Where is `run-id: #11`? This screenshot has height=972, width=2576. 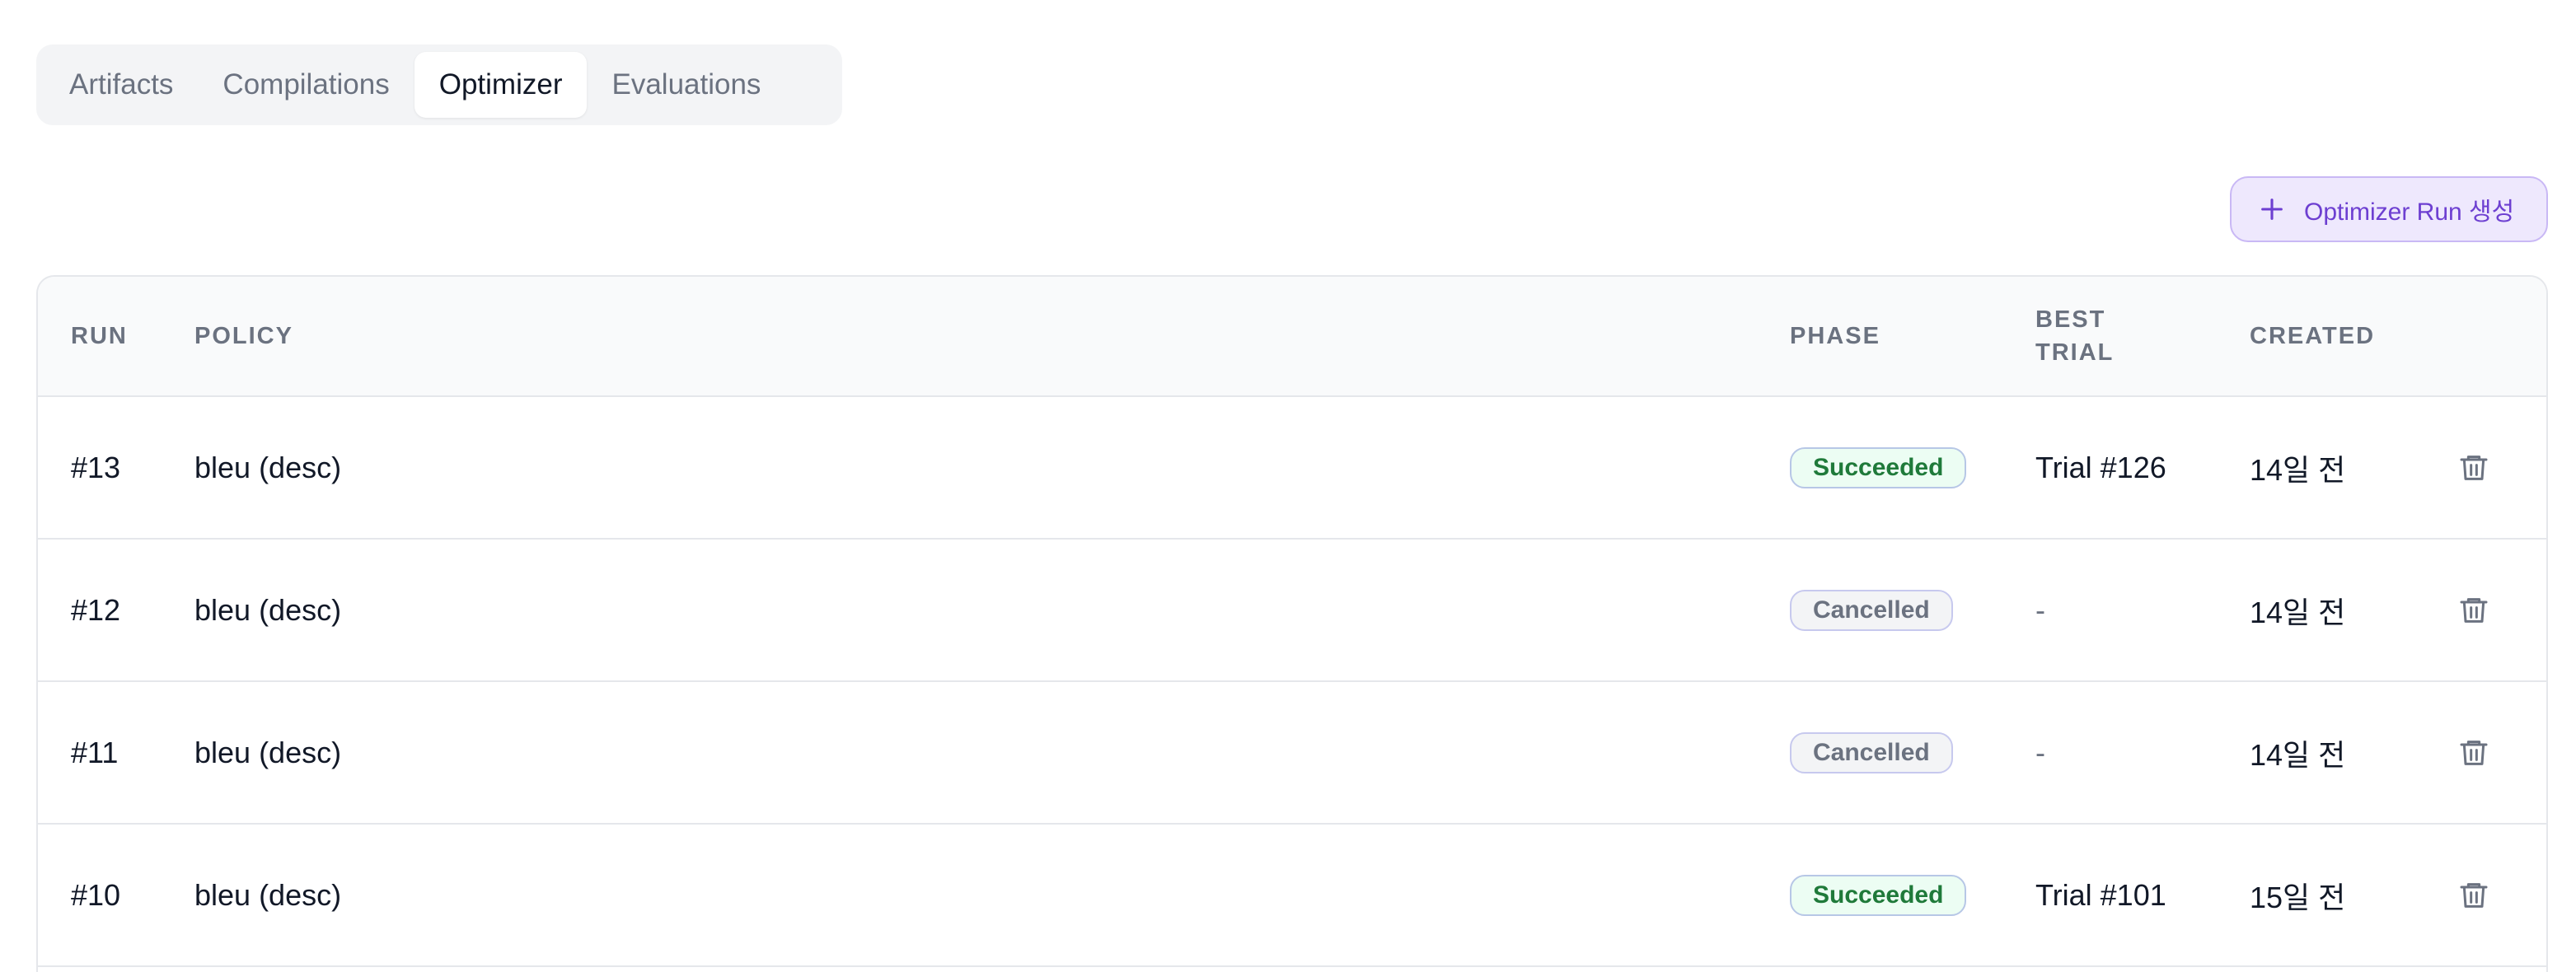 run-id: #11 is located at coordinates (95, 752).